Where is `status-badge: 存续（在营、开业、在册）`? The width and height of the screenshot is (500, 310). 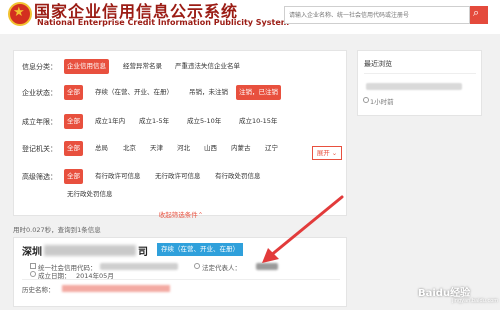 status-badge: 存续（在营、开业、在册） is located at coordinates (200, 249).